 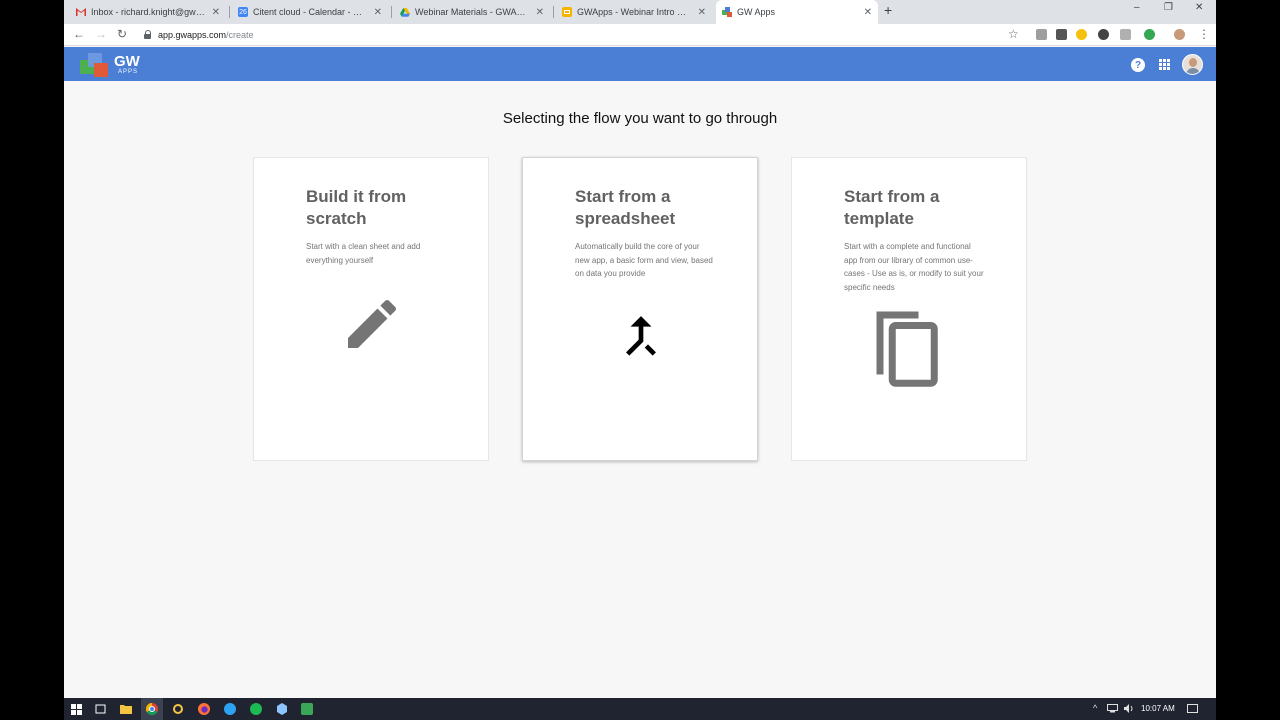 I want to click on url-host: app.gwapps.com, so click(x=192, y=34).